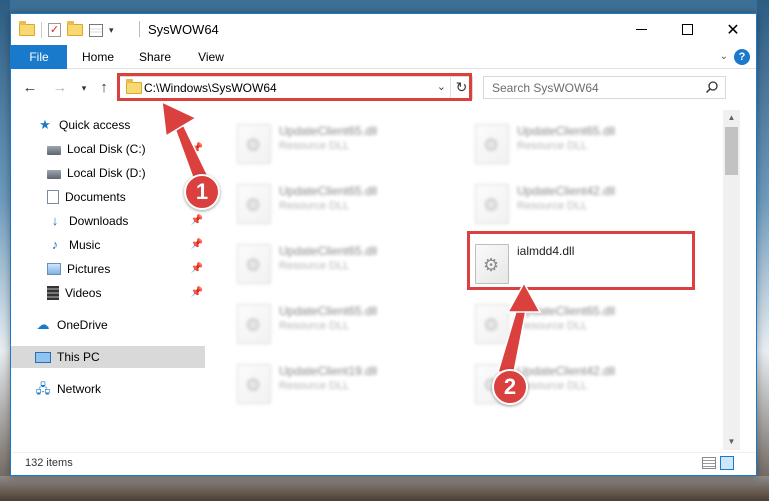 The image size is (769, 501). Describe the element at coordinates (202, 192) in the screenshot. I see `step-1-callout: 1` at that location.